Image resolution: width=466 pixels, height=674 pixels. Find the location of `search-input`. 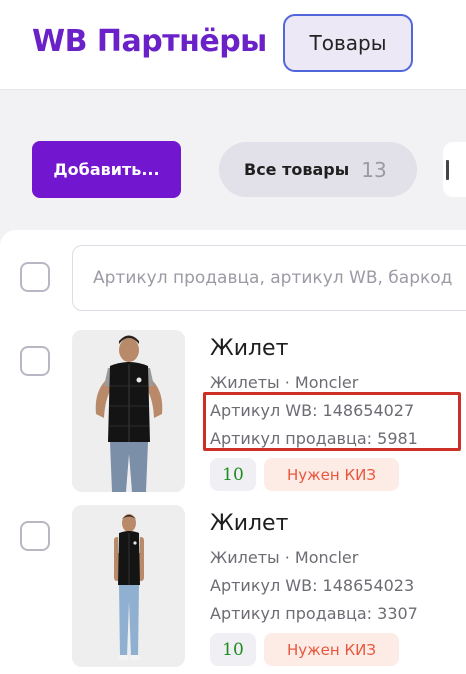

search-input is located at coordinates (269, 278).